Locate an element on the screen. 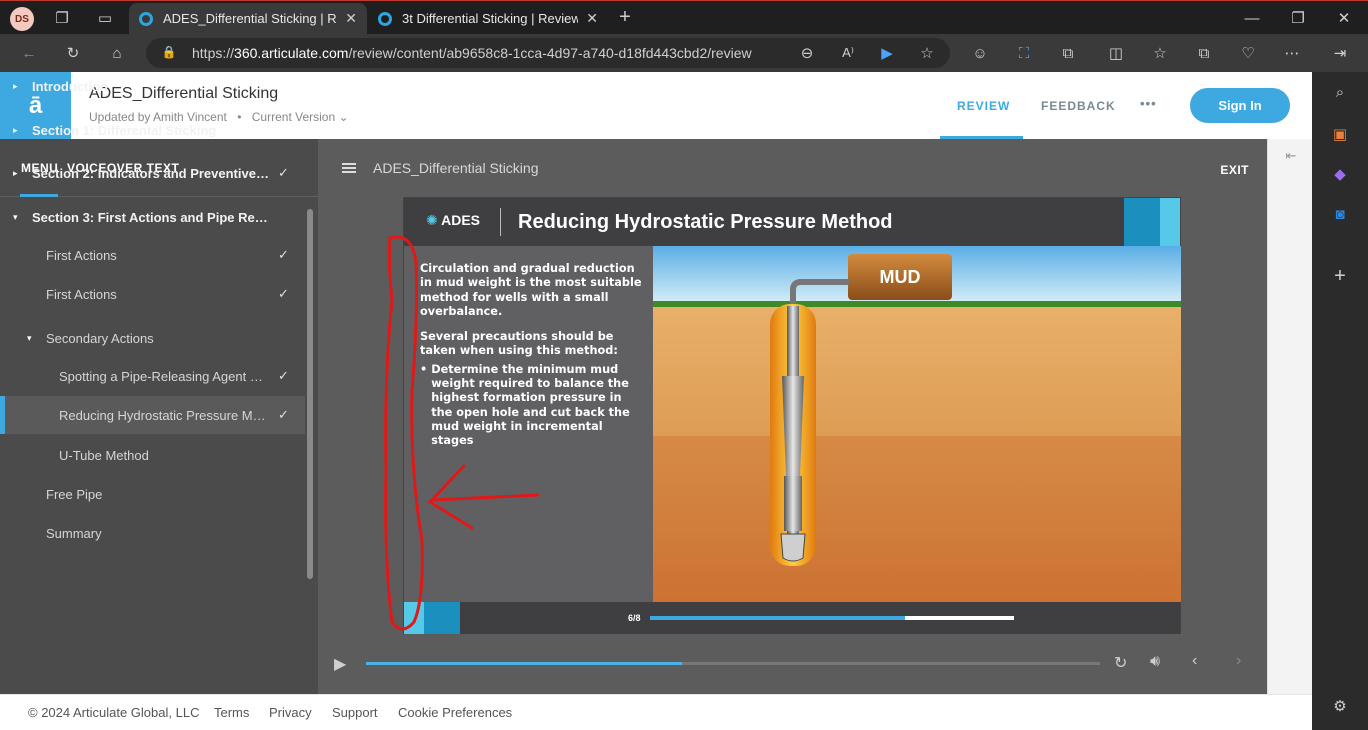  new-tab-icon: + is located at coordinates (625, 17).